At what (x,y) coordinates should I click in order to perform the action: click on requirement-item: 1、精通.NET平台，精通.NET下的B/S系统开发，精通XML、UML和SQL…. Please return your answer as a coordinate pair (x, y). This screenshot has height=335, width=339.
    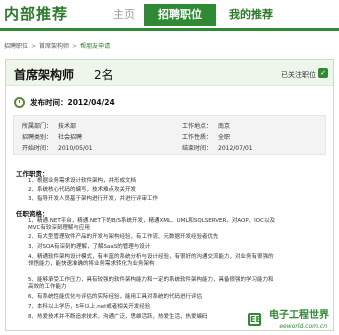
    Looking at the image, I should click on (151, 224).